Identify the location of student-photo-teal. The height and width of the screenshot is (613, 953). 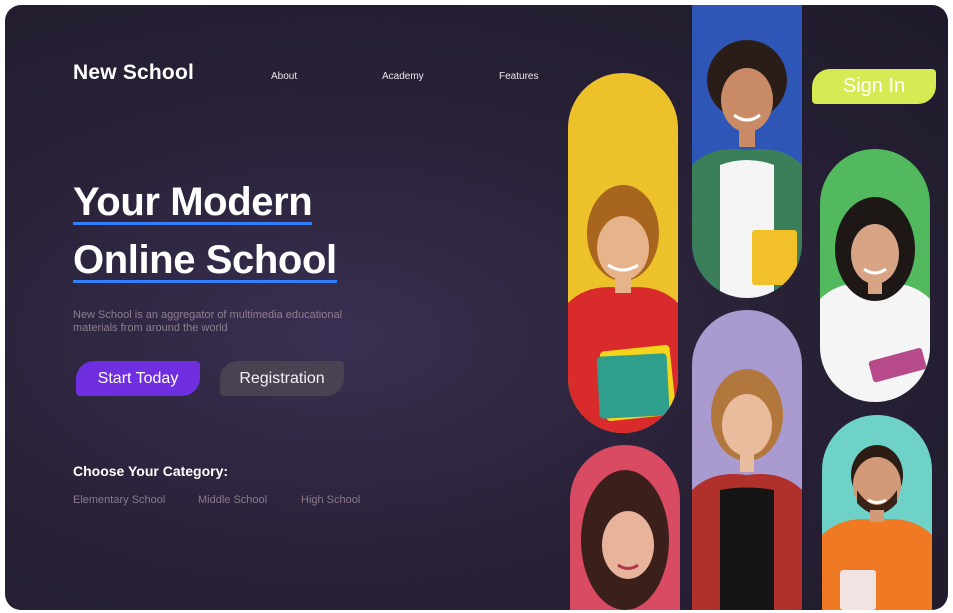
(877, 512).